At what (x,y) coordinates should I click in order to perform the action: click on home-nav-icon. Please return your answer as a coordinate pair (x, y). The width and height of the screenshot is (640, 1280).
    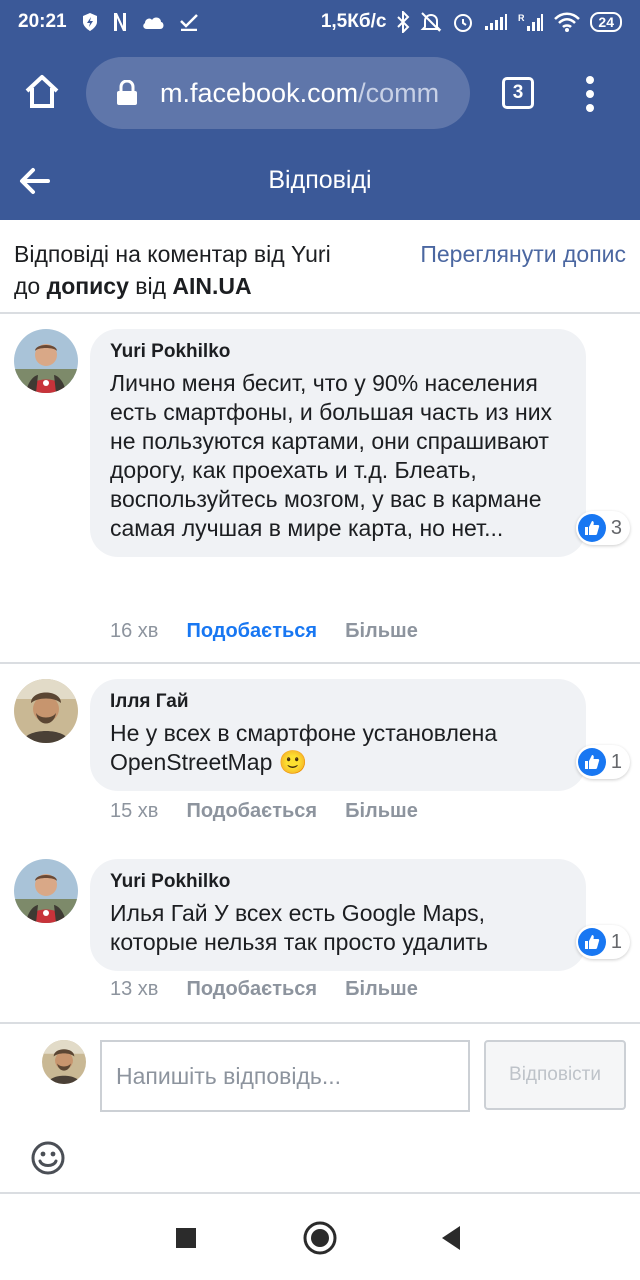
    Looking at the image, I should click on (320, 1238).